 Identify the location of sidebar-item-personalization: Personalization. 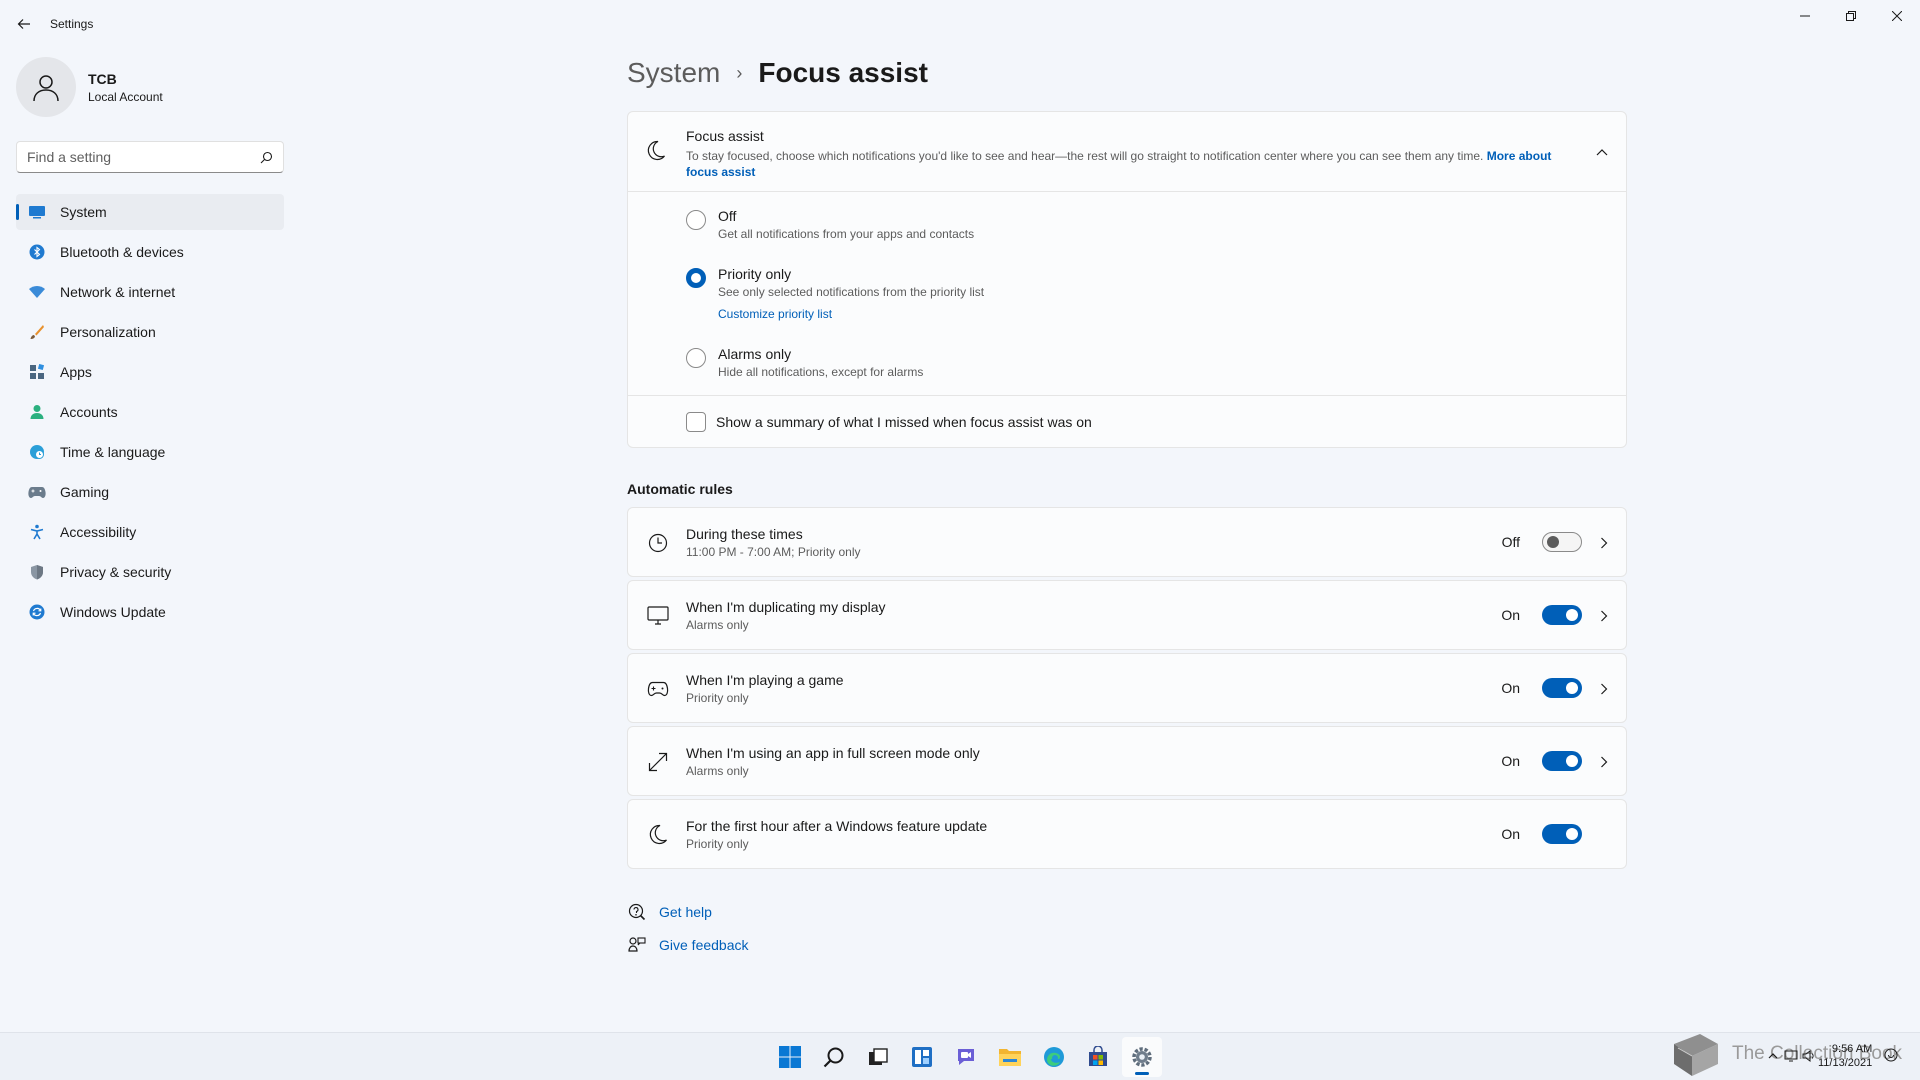
(150, 332).